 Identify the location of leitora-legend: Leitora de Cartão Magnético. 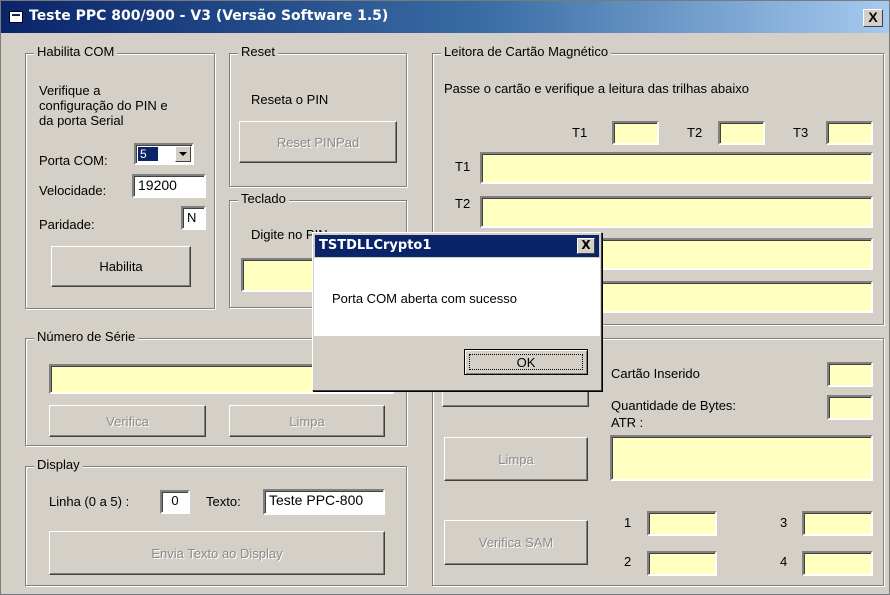
(526, 51).